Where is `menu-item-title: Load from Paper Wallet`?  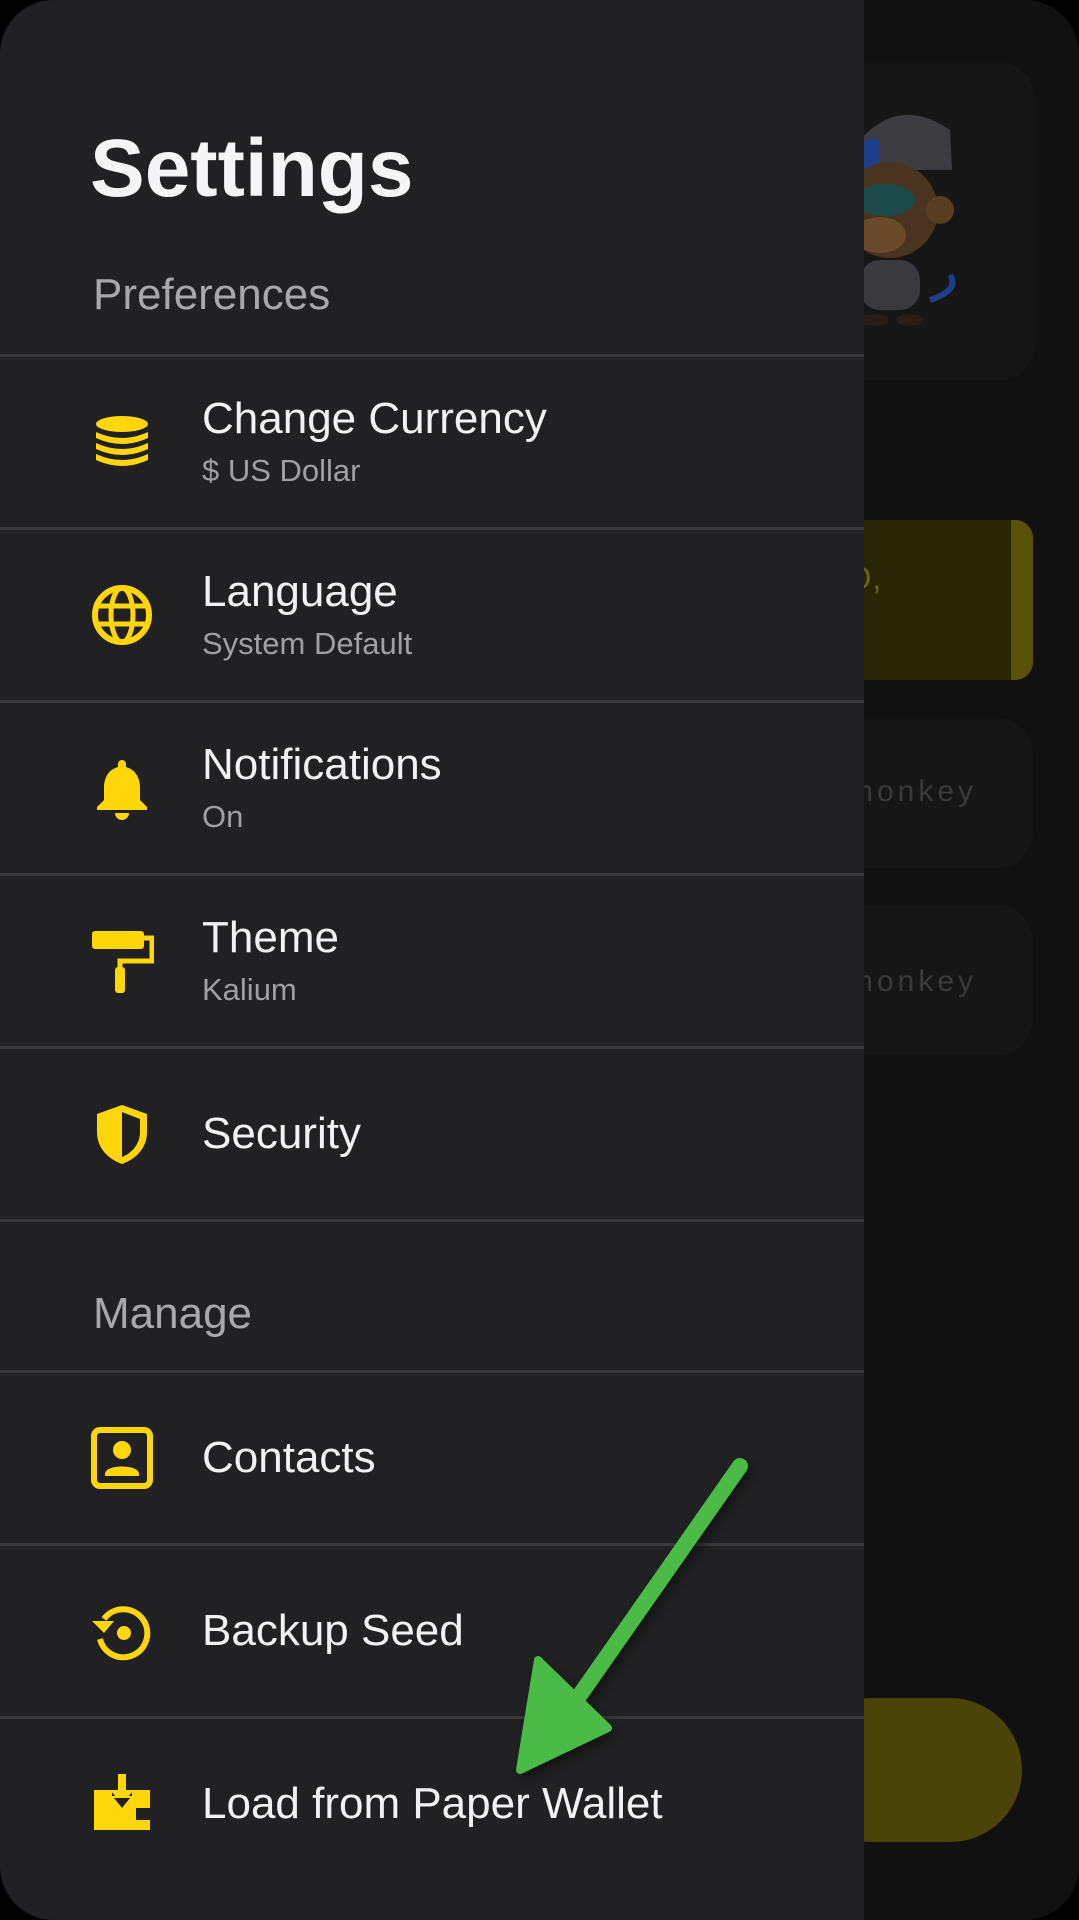 menu-item-title: Load from Paper Wallet is located at coordinates (432, 1803).